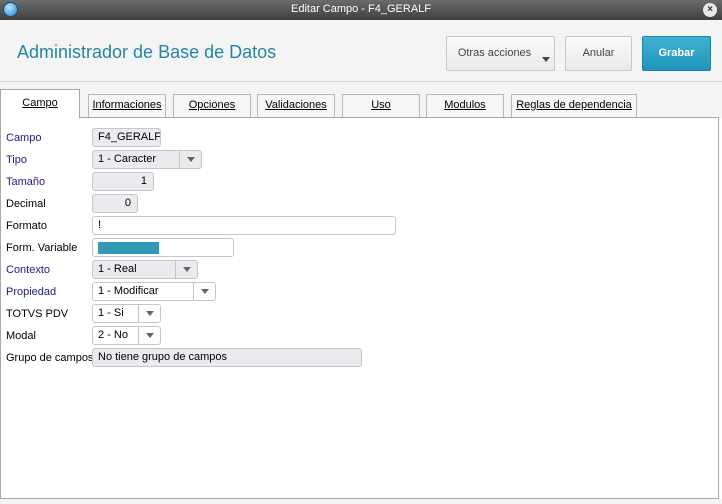 This screenshot has height=504, width=722. I want to click on tab-label: Informaciones, so click(127, 105).